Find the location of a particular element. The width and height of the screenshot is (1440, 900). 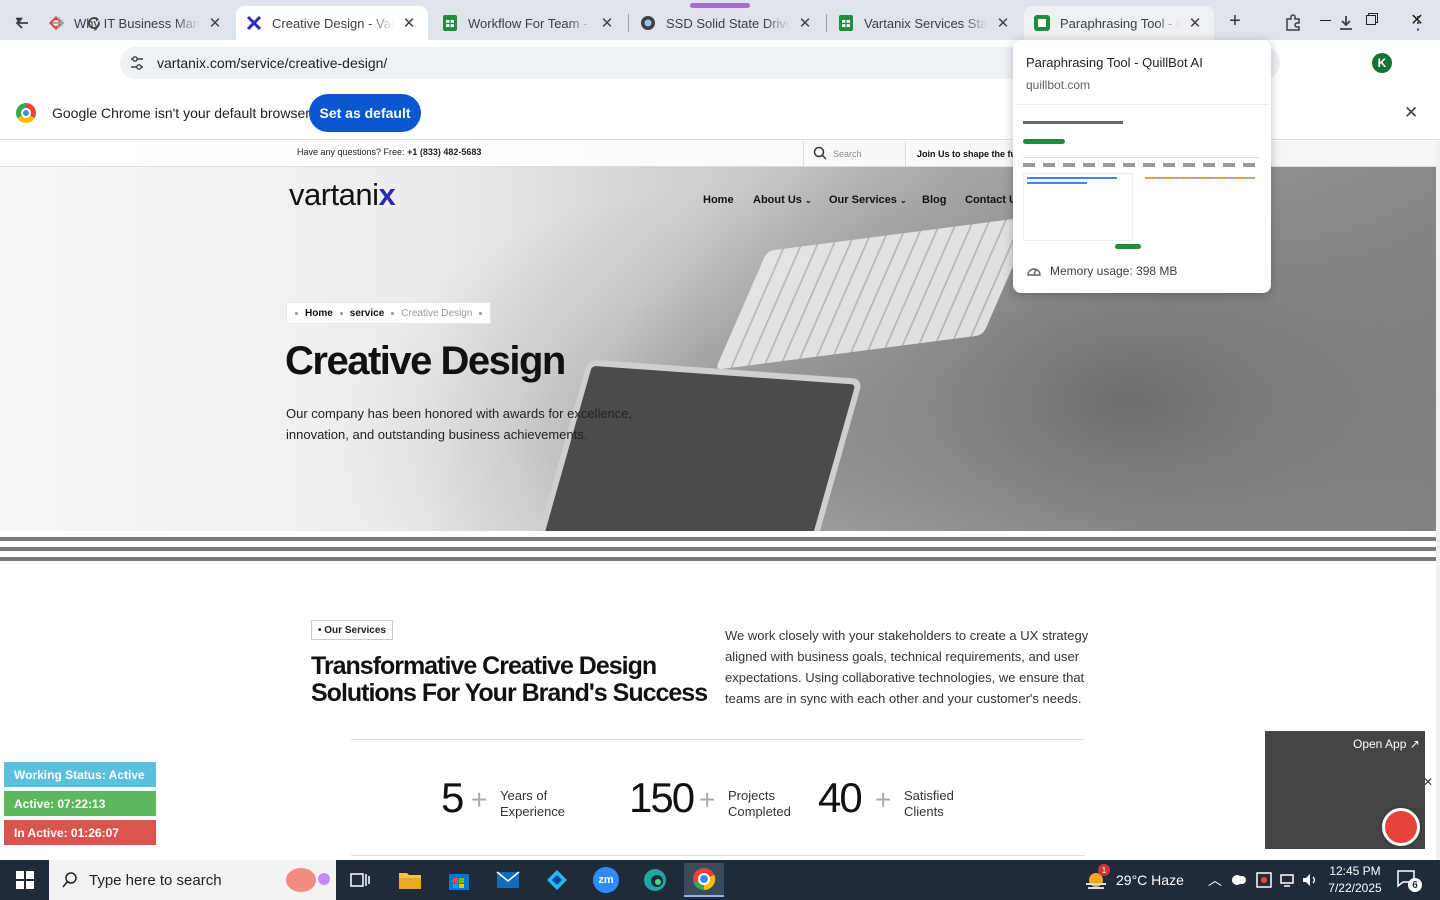

puzzle-icon is located at coordinates (1293, 22).